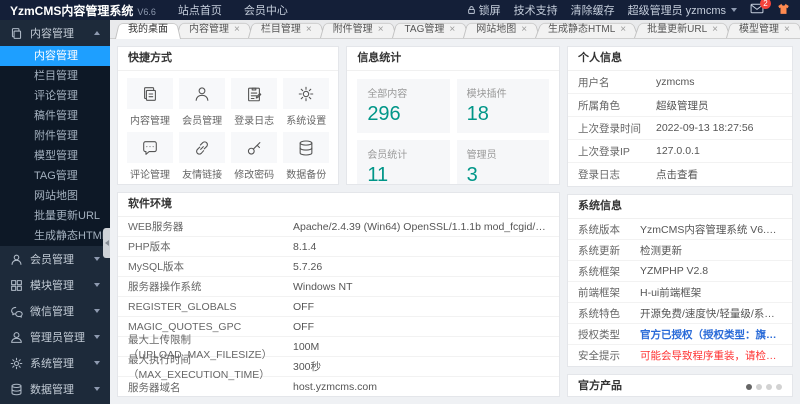 The width and height of the screenshot is (800, 404). What do you see at coordinates (55, 259) in the screenshot?
I see `sidebar-group-member: 会员管理` at bounding box center [55, 259].